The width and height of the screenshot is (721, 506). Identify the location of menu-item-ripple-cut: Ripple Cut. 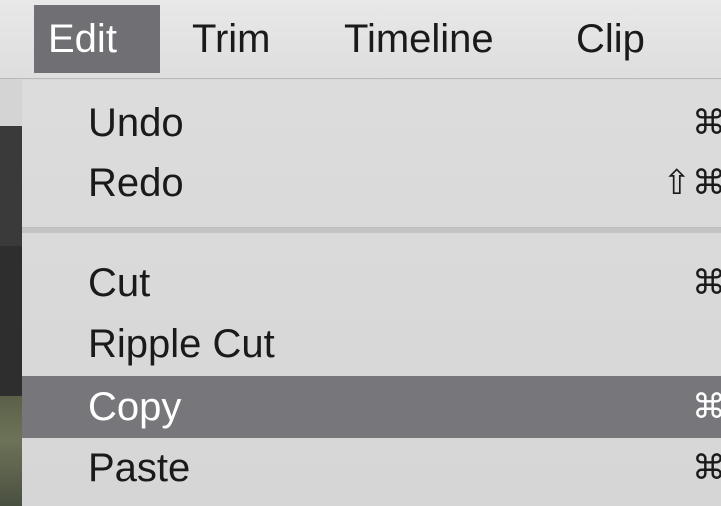
(371, 344).